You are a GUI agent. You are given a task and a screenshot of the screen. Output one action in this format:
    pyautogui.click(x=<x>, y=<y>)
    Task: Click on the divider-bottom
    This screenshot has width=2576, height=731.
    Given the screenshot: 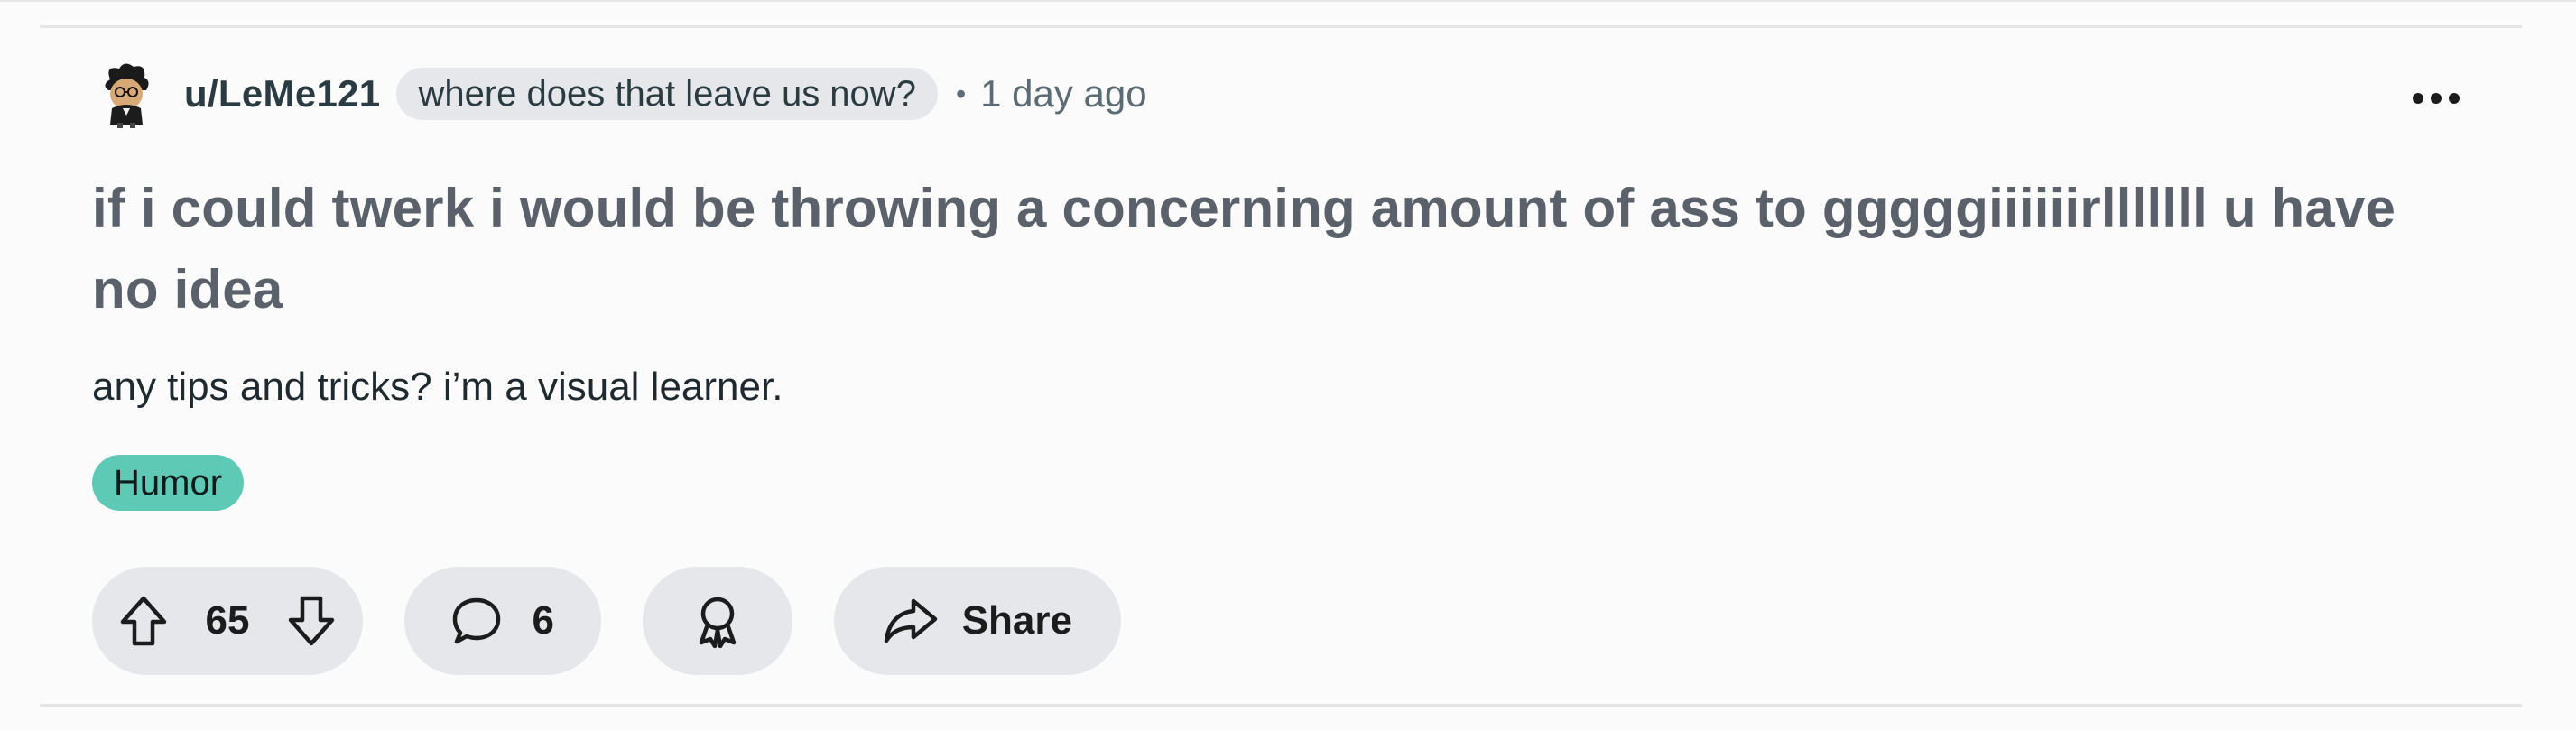 What is the action you would take?
    pyautogui.click(x=1281, y=705)
    